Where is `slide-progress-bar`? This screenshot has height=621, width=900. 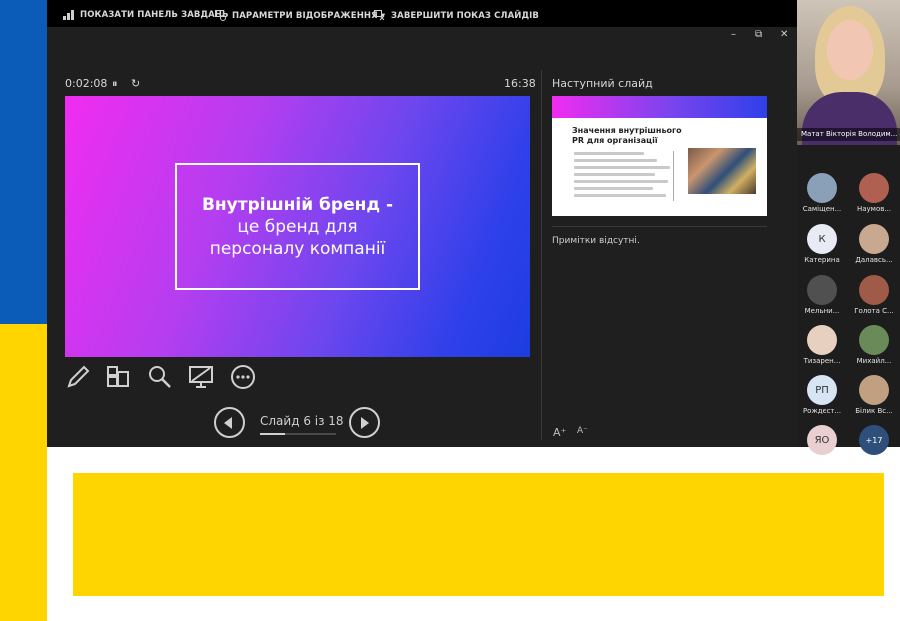 slide-progress-bar is located at coordinates (298, 434).